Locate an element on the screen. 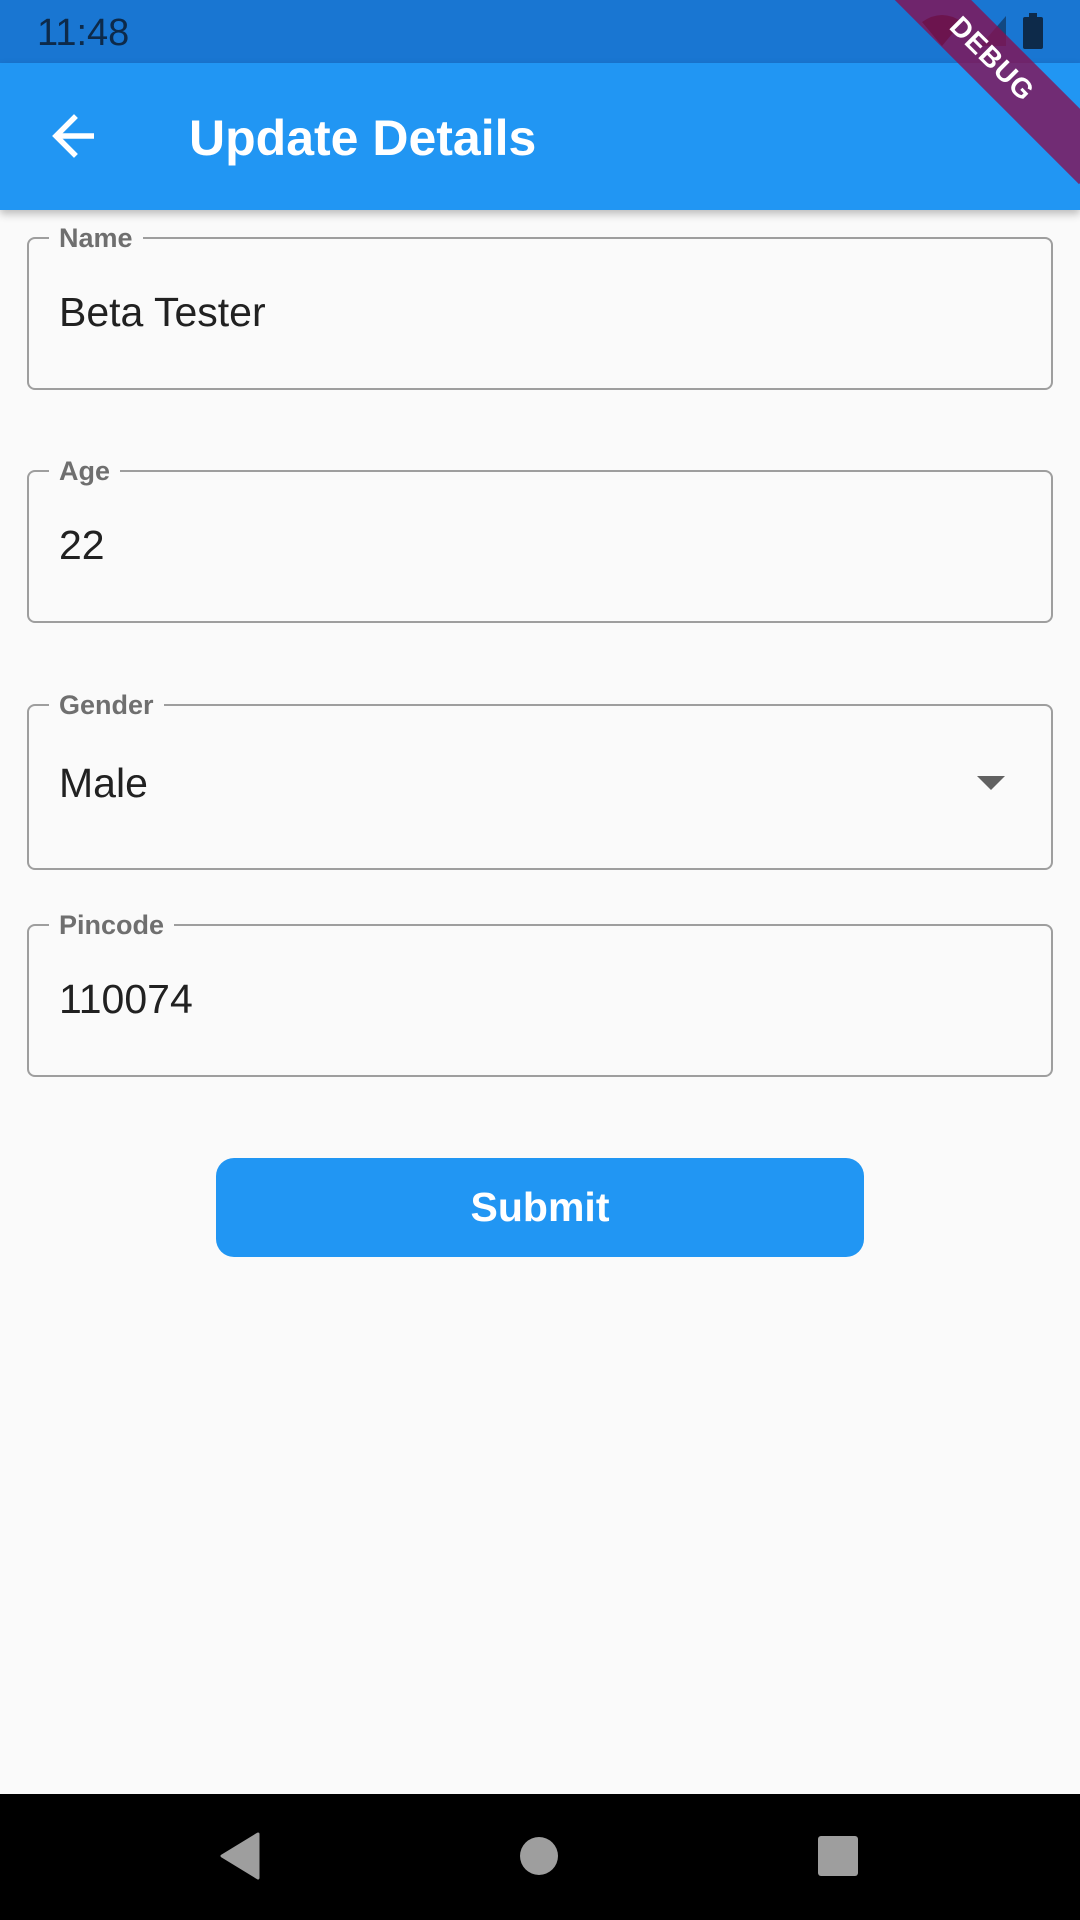 The width and height of the screenshot is (1080, 1920). age-input: 22 is located at coordinates (82, 545).